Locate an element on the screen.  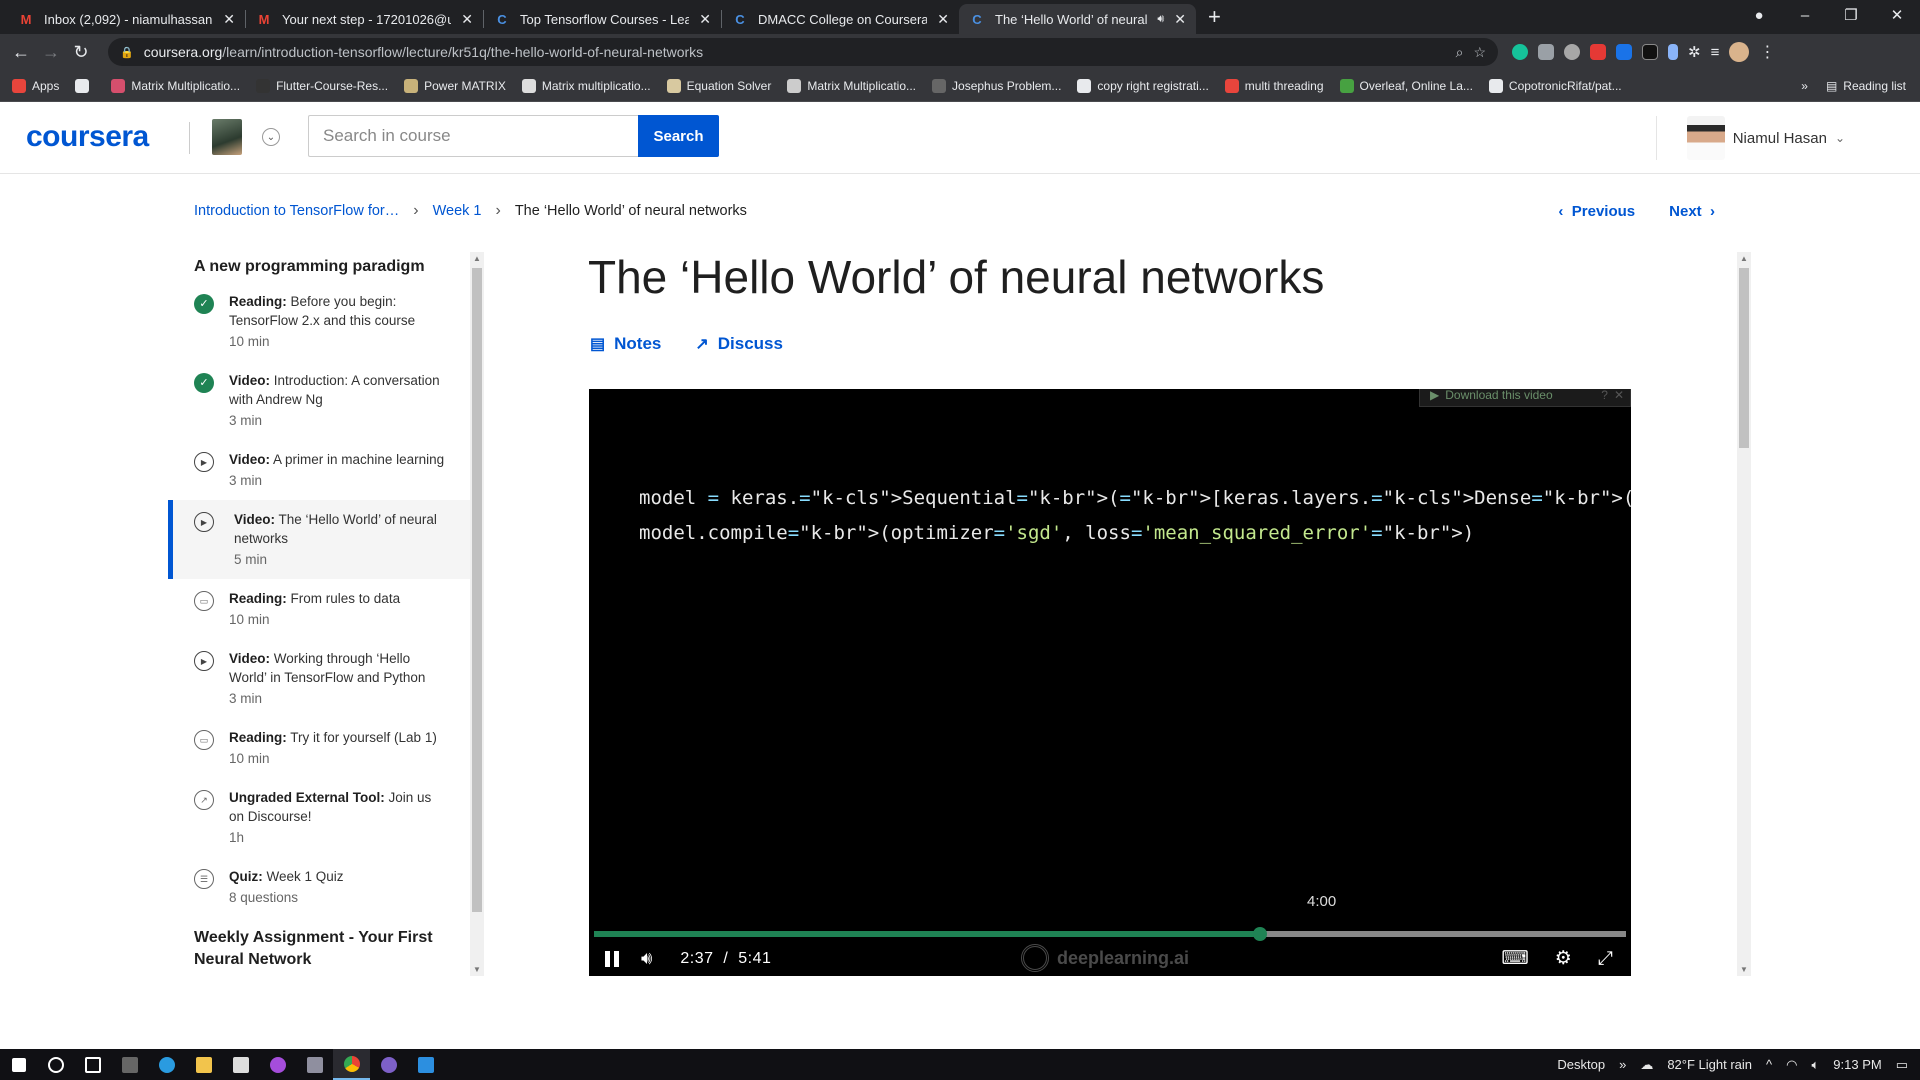
course-switcher-chevron-icon: ⌄ is located at coordinates (271, 137).